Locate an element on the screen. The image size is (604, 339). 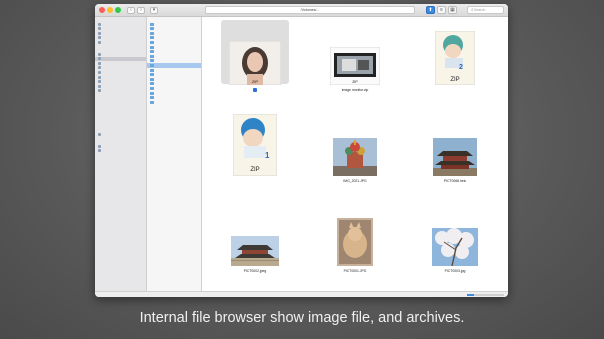
file-item: PICT0001.JPG is located at coordinates (355, 246).